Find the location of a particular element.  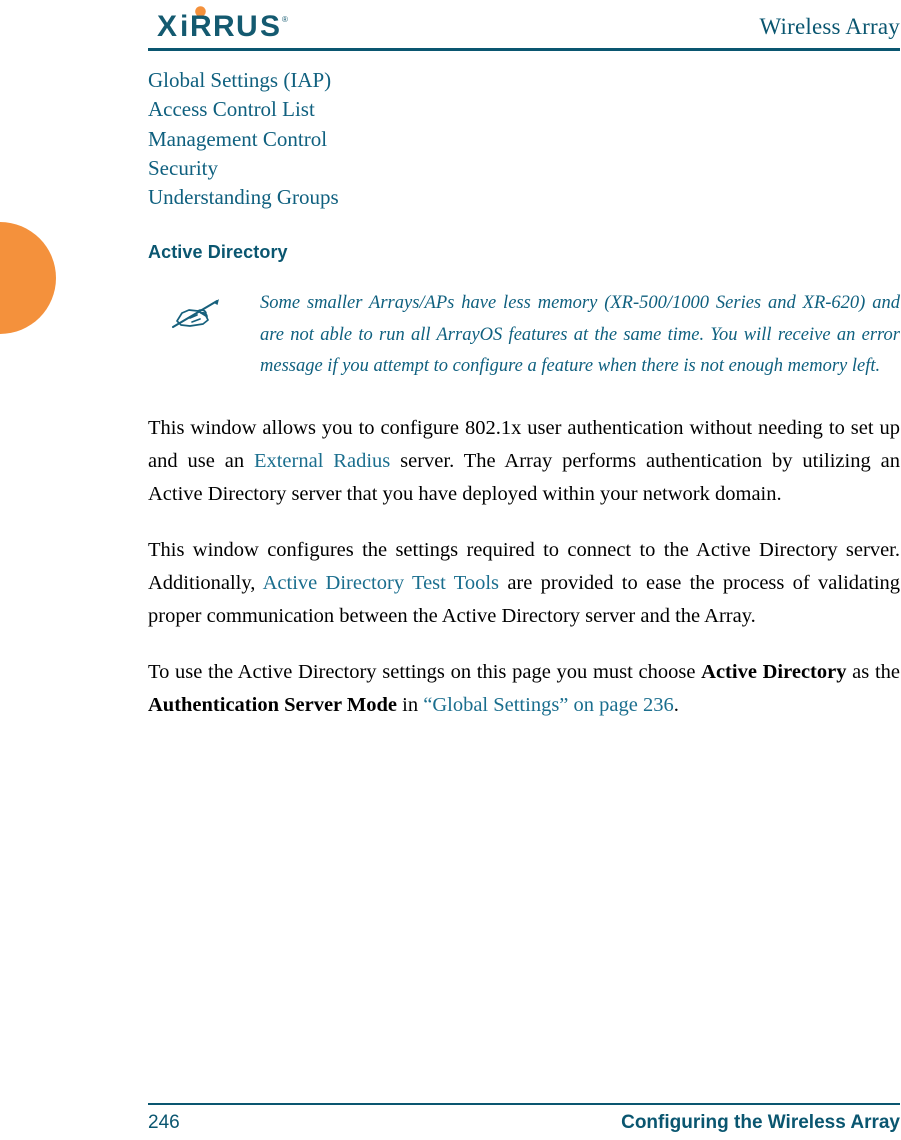

nav-link-understanding-groups: Understanding Groups is located at coordinates (524, 197).